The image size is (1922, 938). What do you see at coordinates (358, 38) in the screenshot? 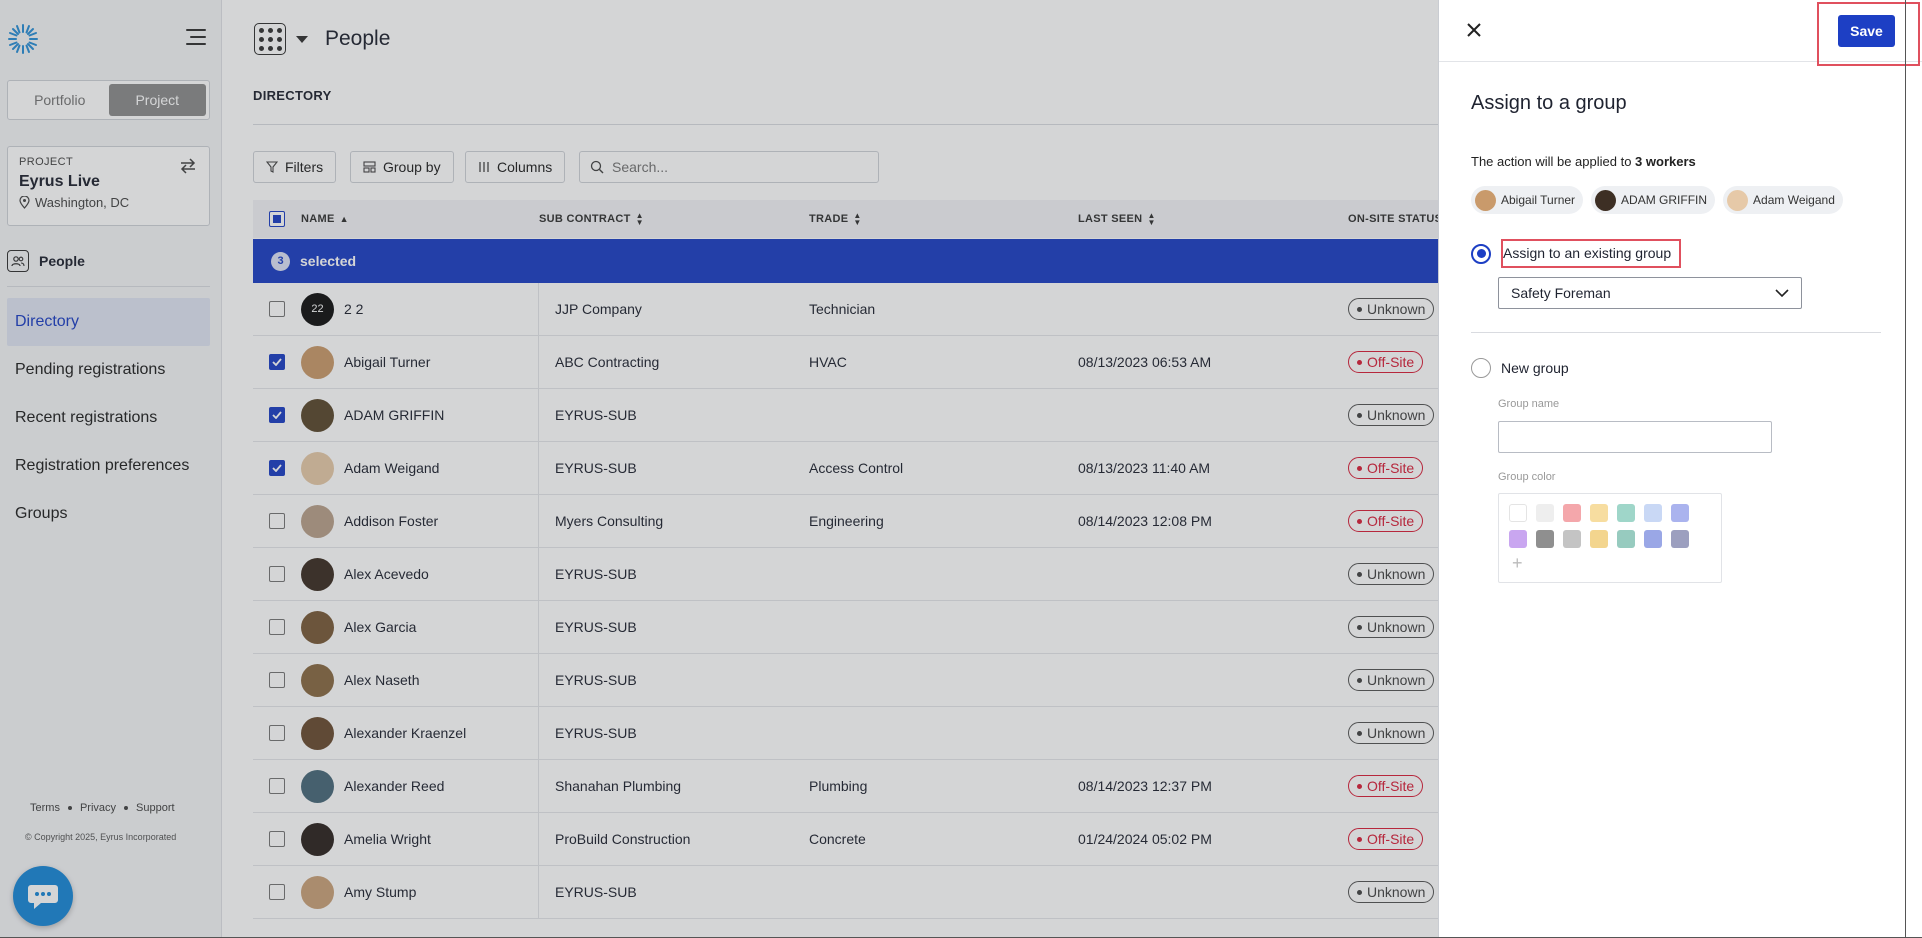
I see `page-title: People` at bounding box center [358, 38].